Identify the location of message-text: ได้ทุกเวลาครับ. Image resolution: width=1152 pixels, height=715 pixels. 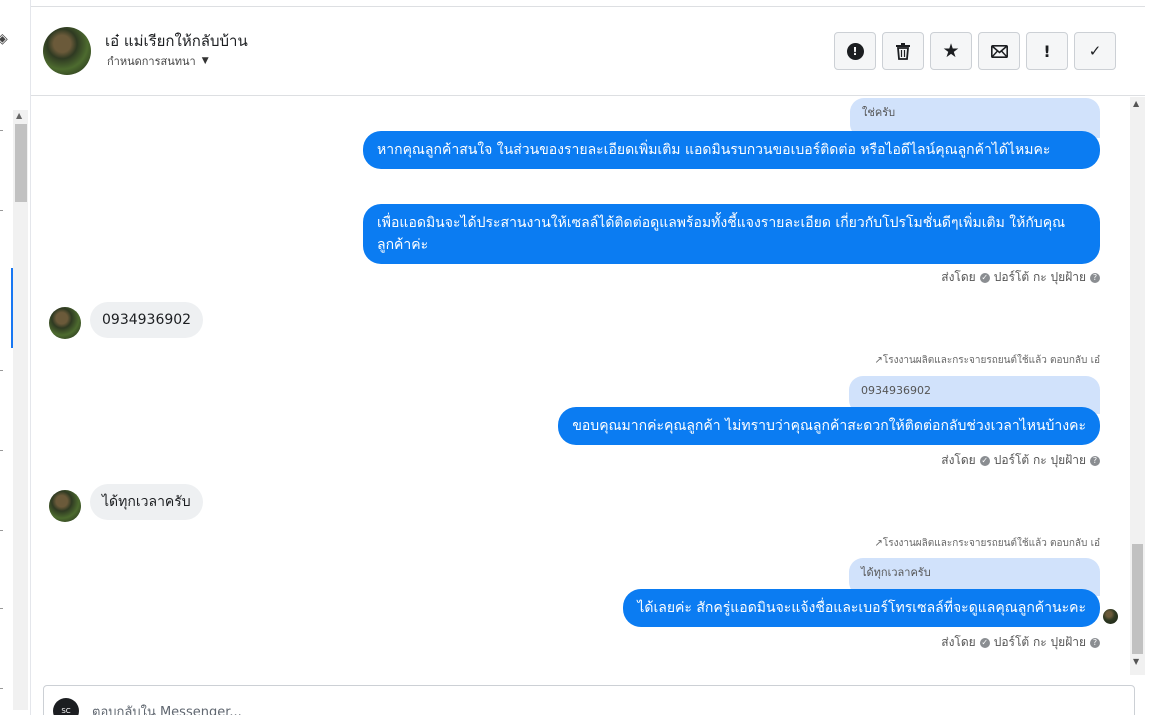
(146, 502).